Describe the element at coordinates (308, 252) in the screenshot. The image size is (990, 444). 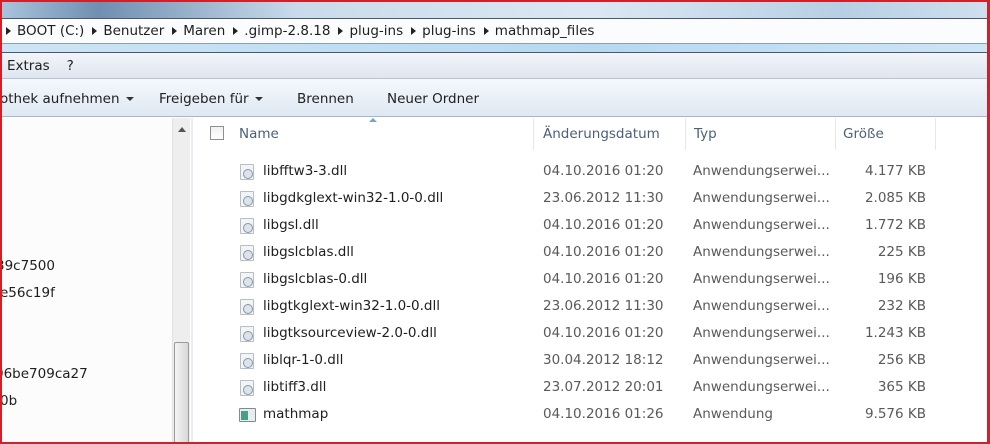
I see `file-name: libgslcblas.dll` at that location.